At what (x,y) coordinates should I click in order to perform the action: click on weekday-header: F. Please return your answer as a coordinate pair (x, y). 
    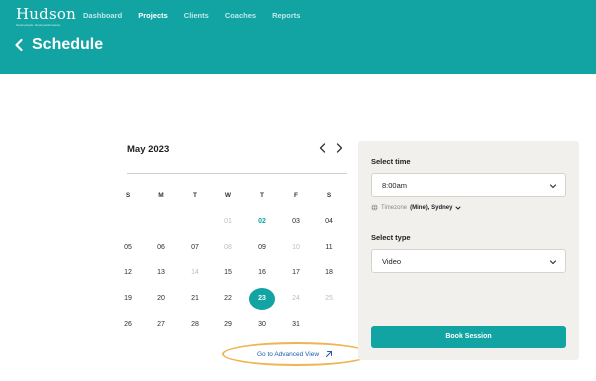
    Looking at the image, I should click on (296, 195).